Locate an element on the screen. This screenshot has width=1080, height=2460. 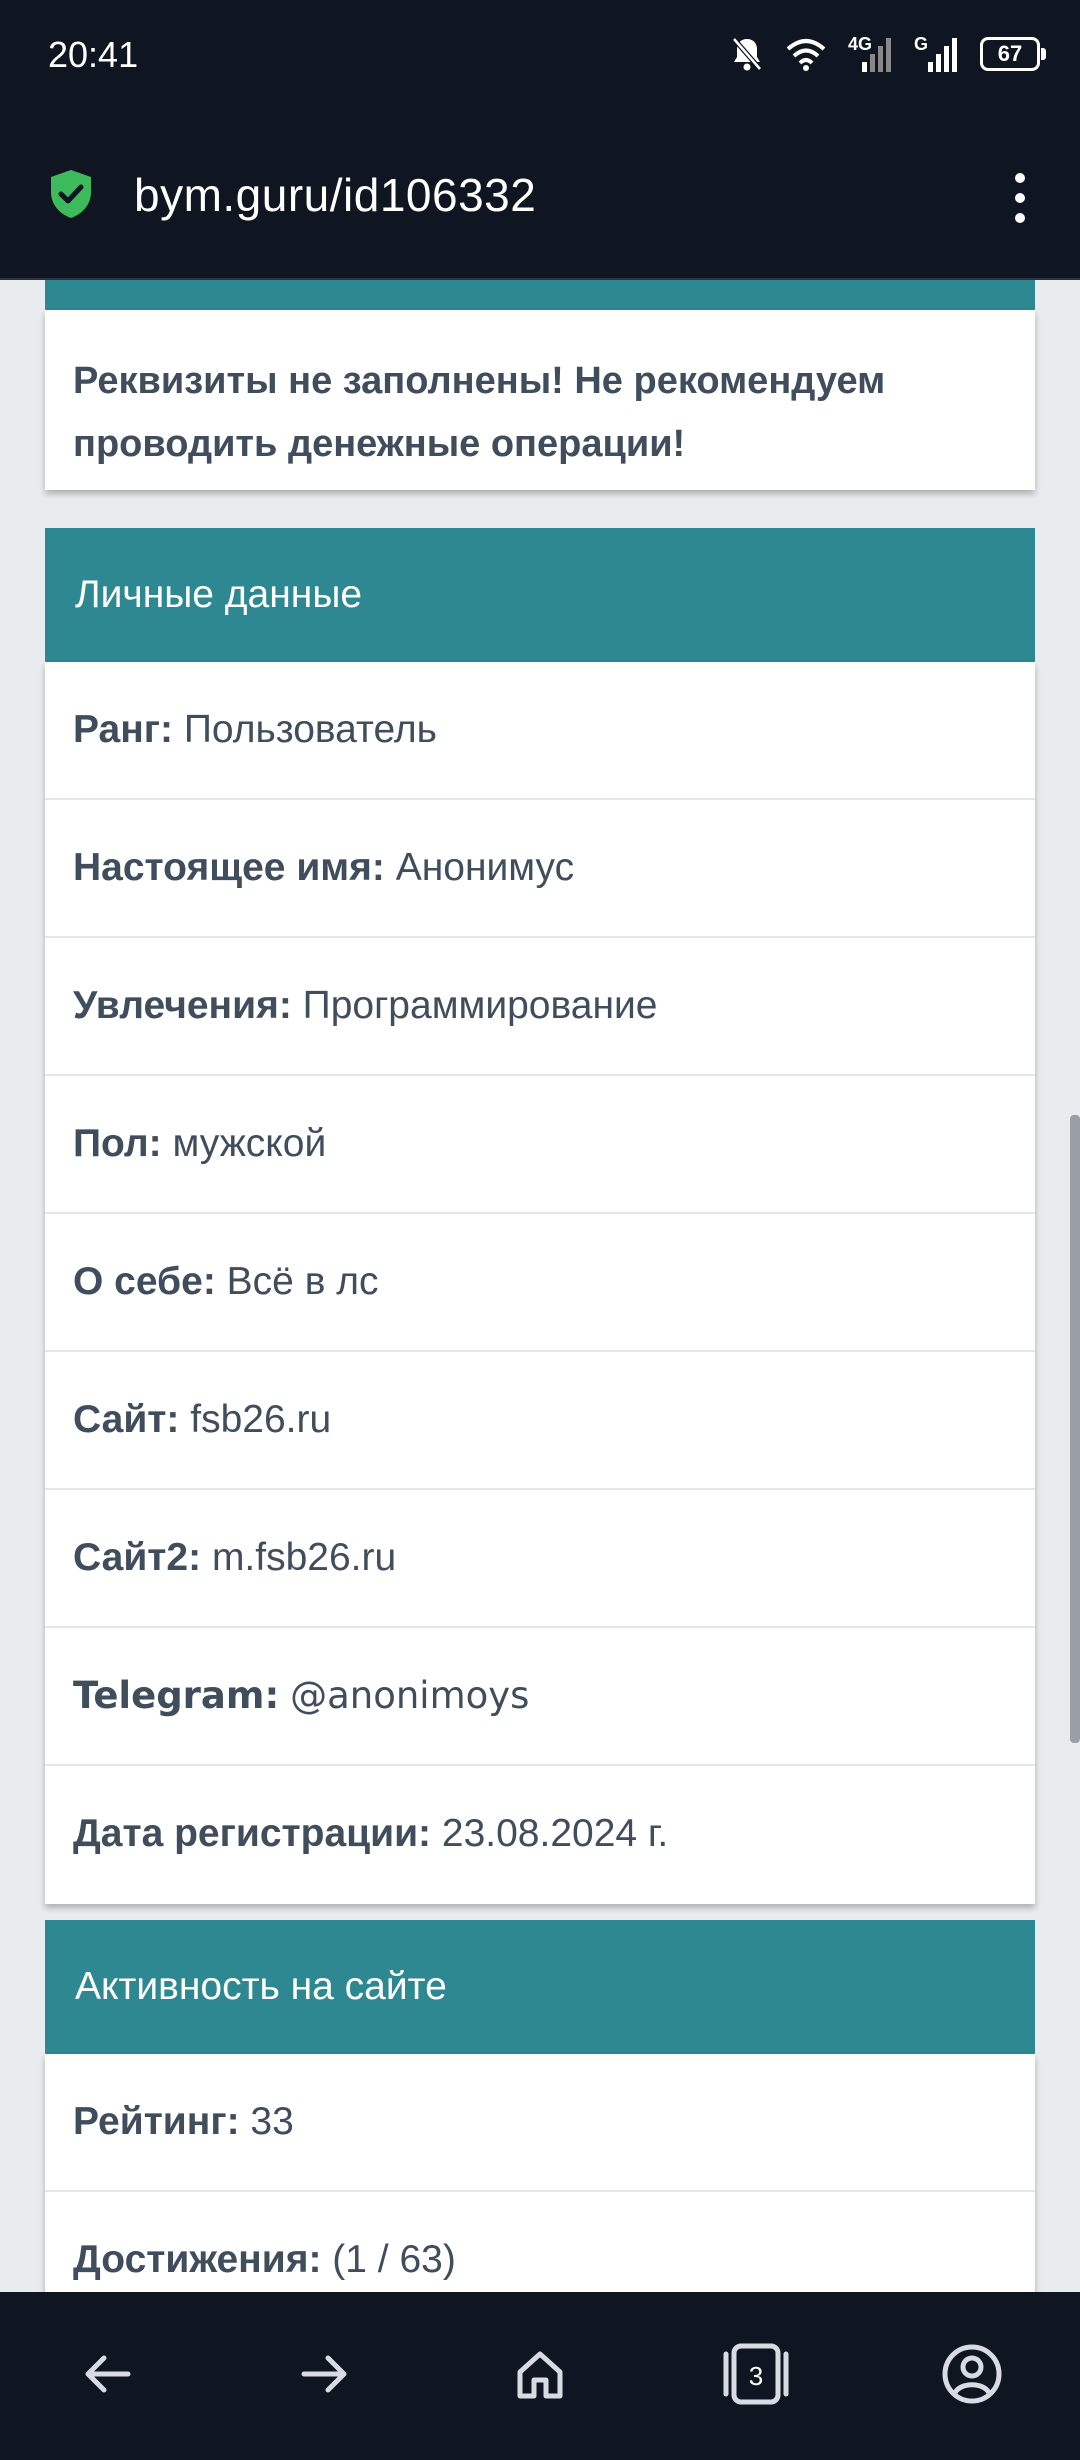
row-value: Всё в лс is located at coordinates (302, 1281).